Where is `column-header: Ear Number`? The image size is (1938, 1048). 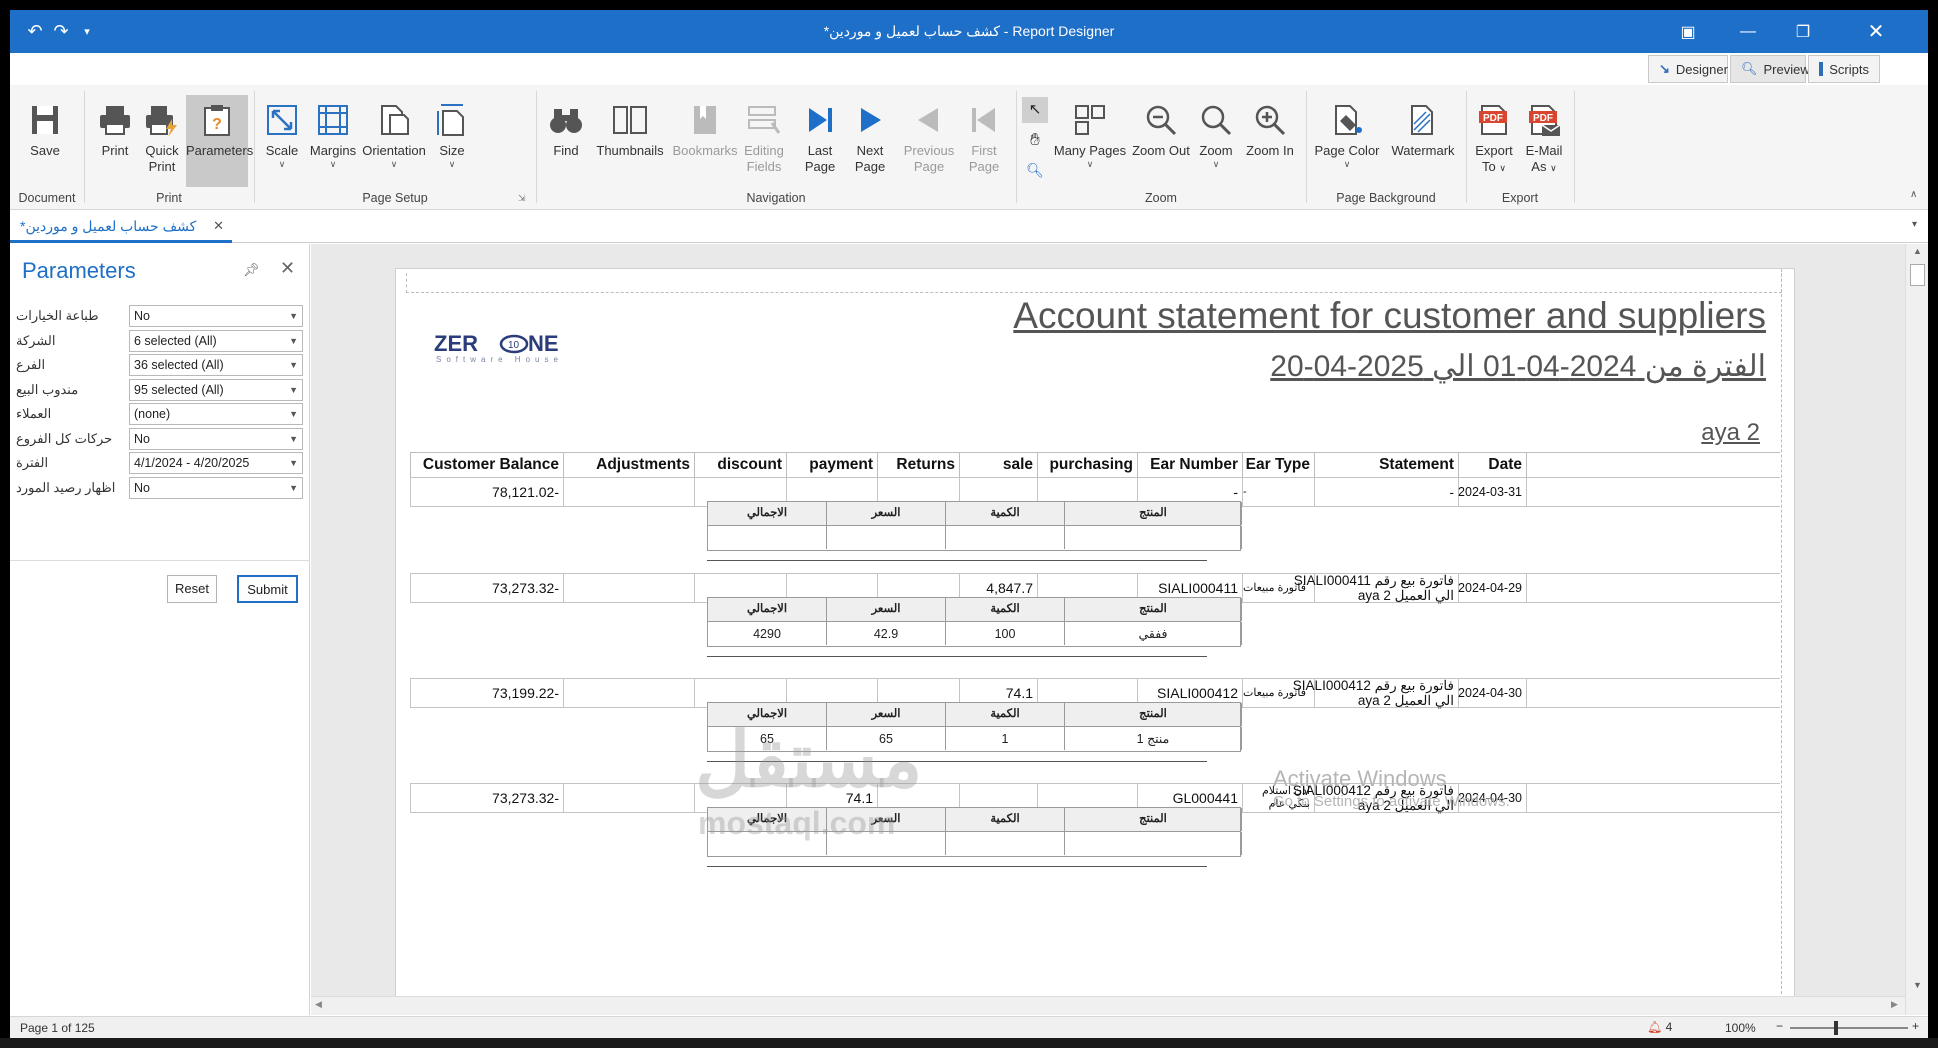 column-header: Ear Number is located at coordinates (1190, 465).